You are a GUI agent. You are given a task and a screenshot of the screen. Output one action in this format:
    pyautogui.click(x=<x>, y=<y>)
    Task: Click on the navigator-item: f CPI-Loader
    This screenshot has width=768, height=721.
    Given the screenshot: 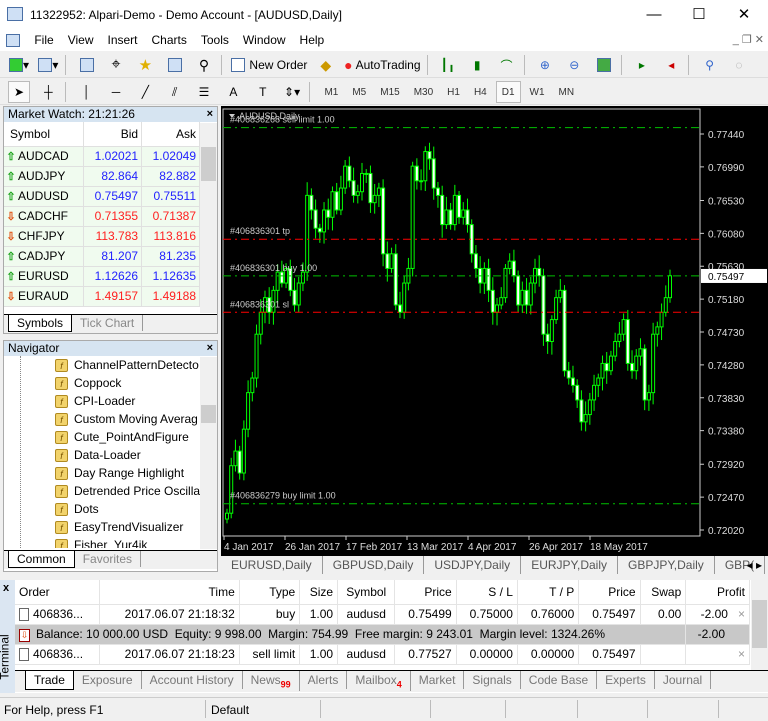 What is the action you would take?
    pyautogui.click(x=111, y=401)
    